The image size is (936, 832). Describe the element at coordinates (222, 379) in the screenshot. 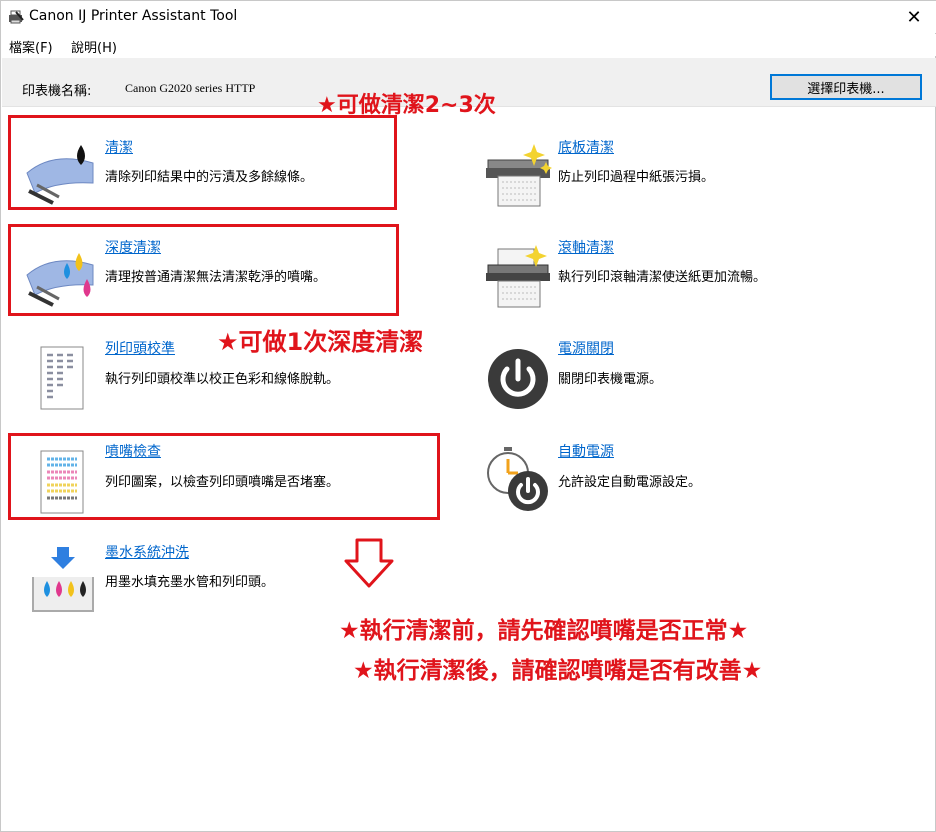

I see `print-head-alignment-desc: 執行列印頭校準以校正色彩和線條脫軌。` at that location.